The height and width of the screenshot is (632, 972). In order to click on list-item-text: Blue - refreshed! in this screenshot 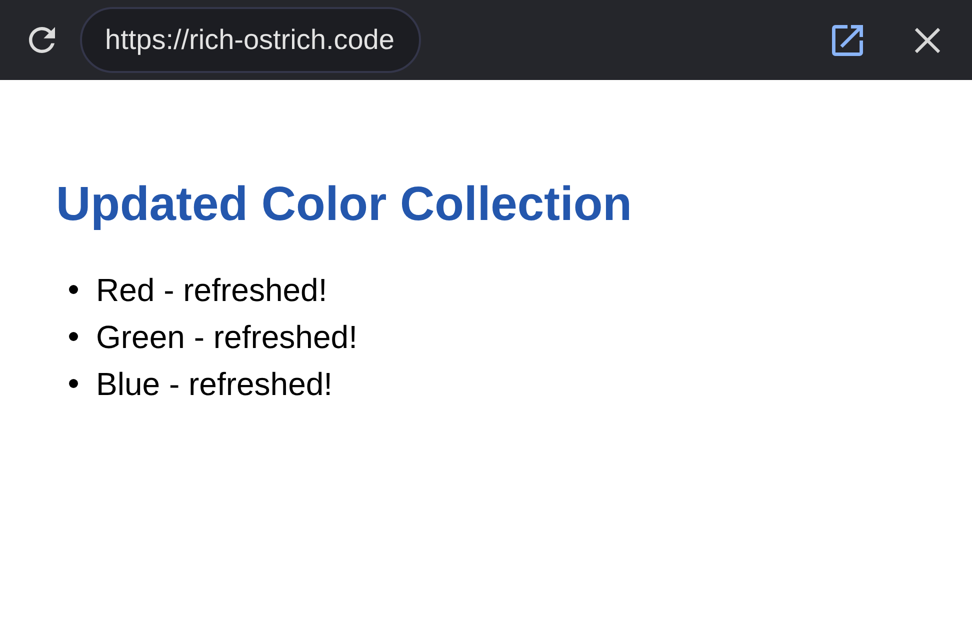, I will do `click(214, 383)`.